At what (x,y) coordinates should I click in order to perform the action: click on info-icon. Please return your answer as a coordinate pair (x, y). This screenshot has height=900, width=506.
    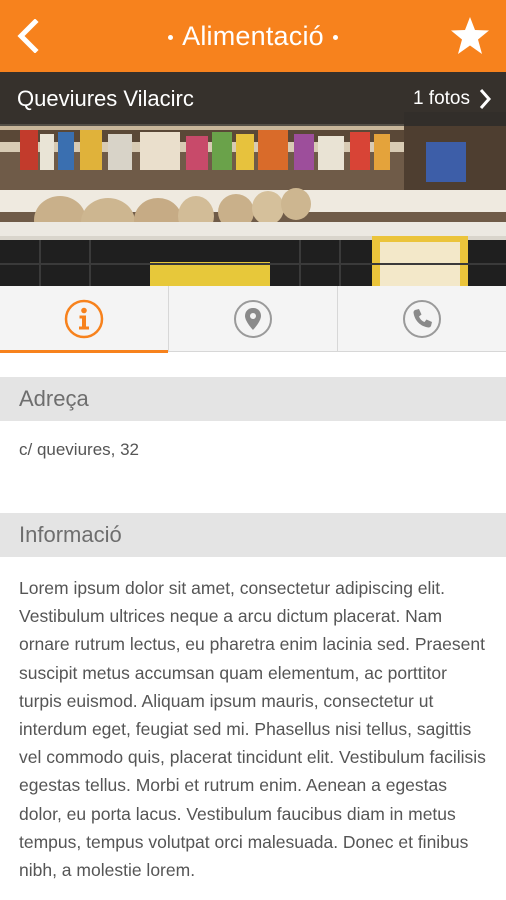
    Looking at the image, I should click on (84, 319).